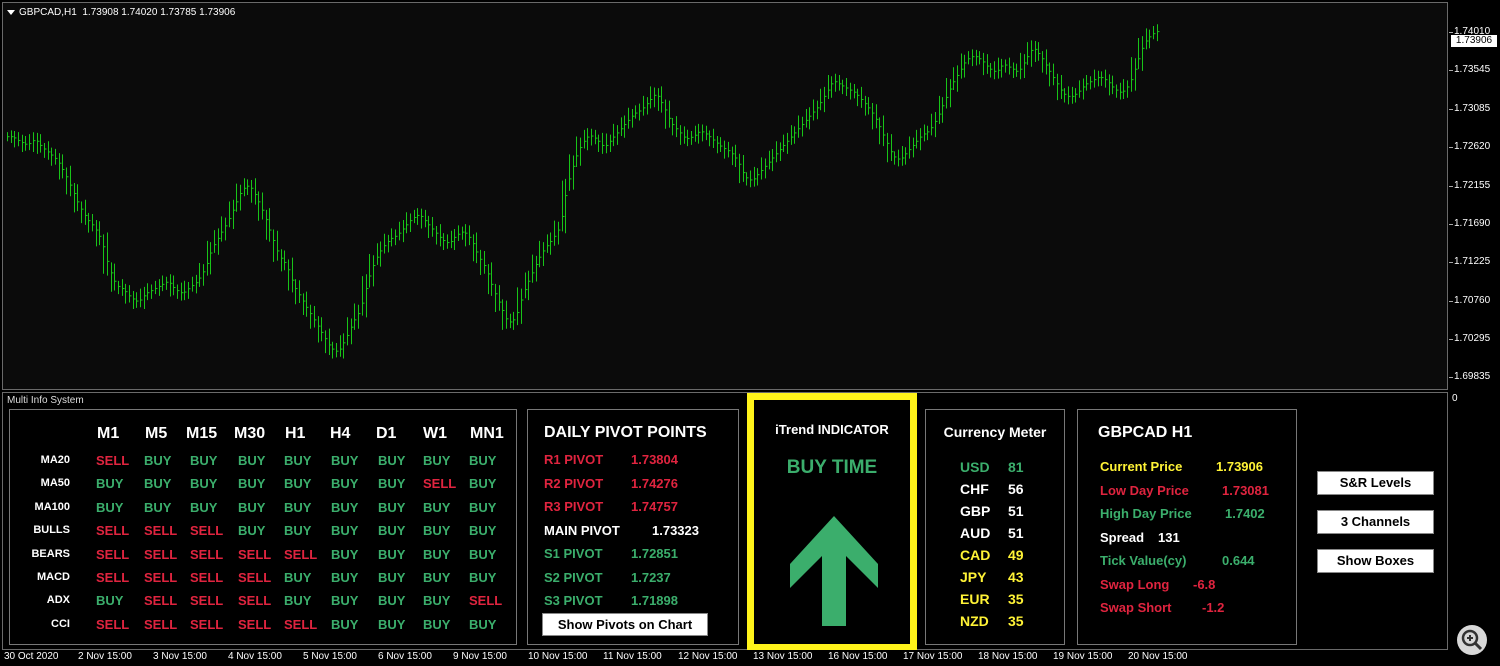 The height and width of the screenshot is (666, 1500). I want to click on currency-code: CHF, so click(974, 489).